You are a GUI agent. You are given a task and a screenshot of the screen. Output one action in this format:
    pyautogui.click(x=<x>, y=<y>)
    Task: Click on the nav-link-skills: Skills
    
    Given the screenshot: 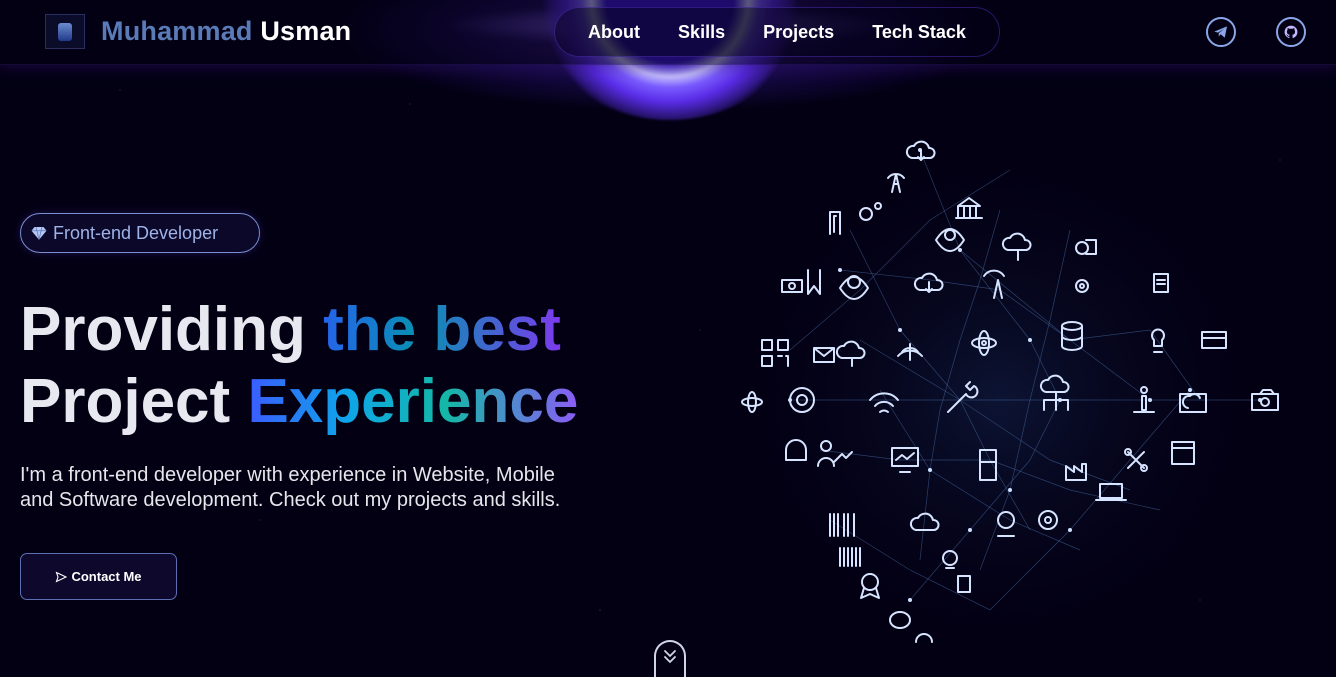 What is the action you would take?
    pyautogui.click(x=701, y=32)
    